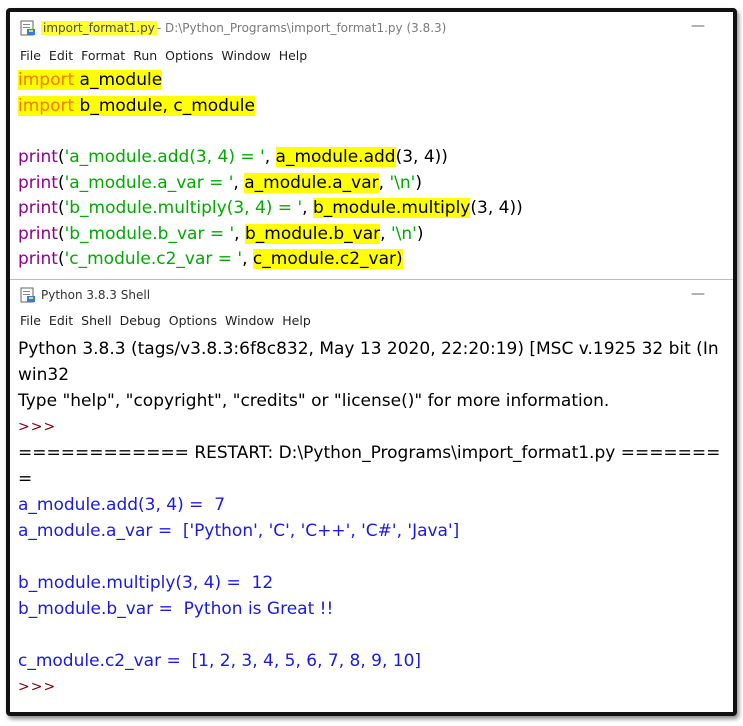 The width and height of the screenshot is (743, 726). Describe the element at coordinates (44, 374) in the screenshot. I see `shell-banner-line-2: win32` at that location.